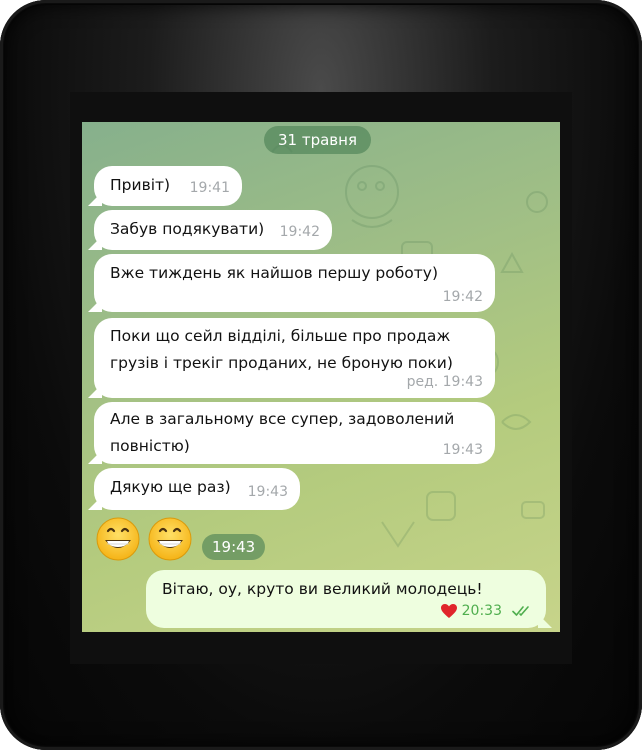 The image size is (642, 750). I want to click on red-heart-icon, so click(449, 611).